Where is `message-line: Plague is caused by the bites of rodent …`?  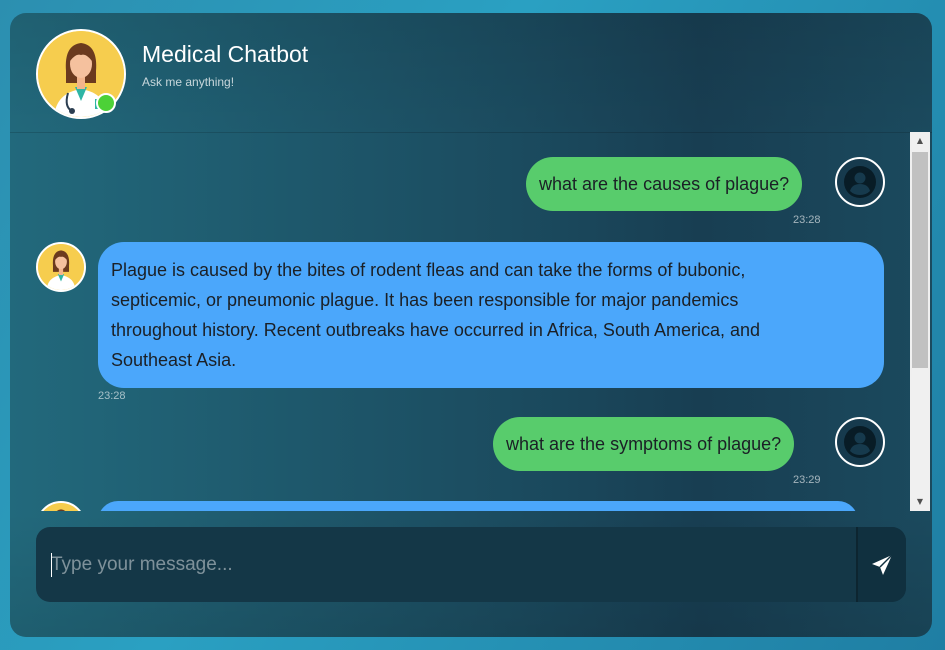
message-line: Plague is caused by the bites of rodent … is located at coordinates (428, 270).